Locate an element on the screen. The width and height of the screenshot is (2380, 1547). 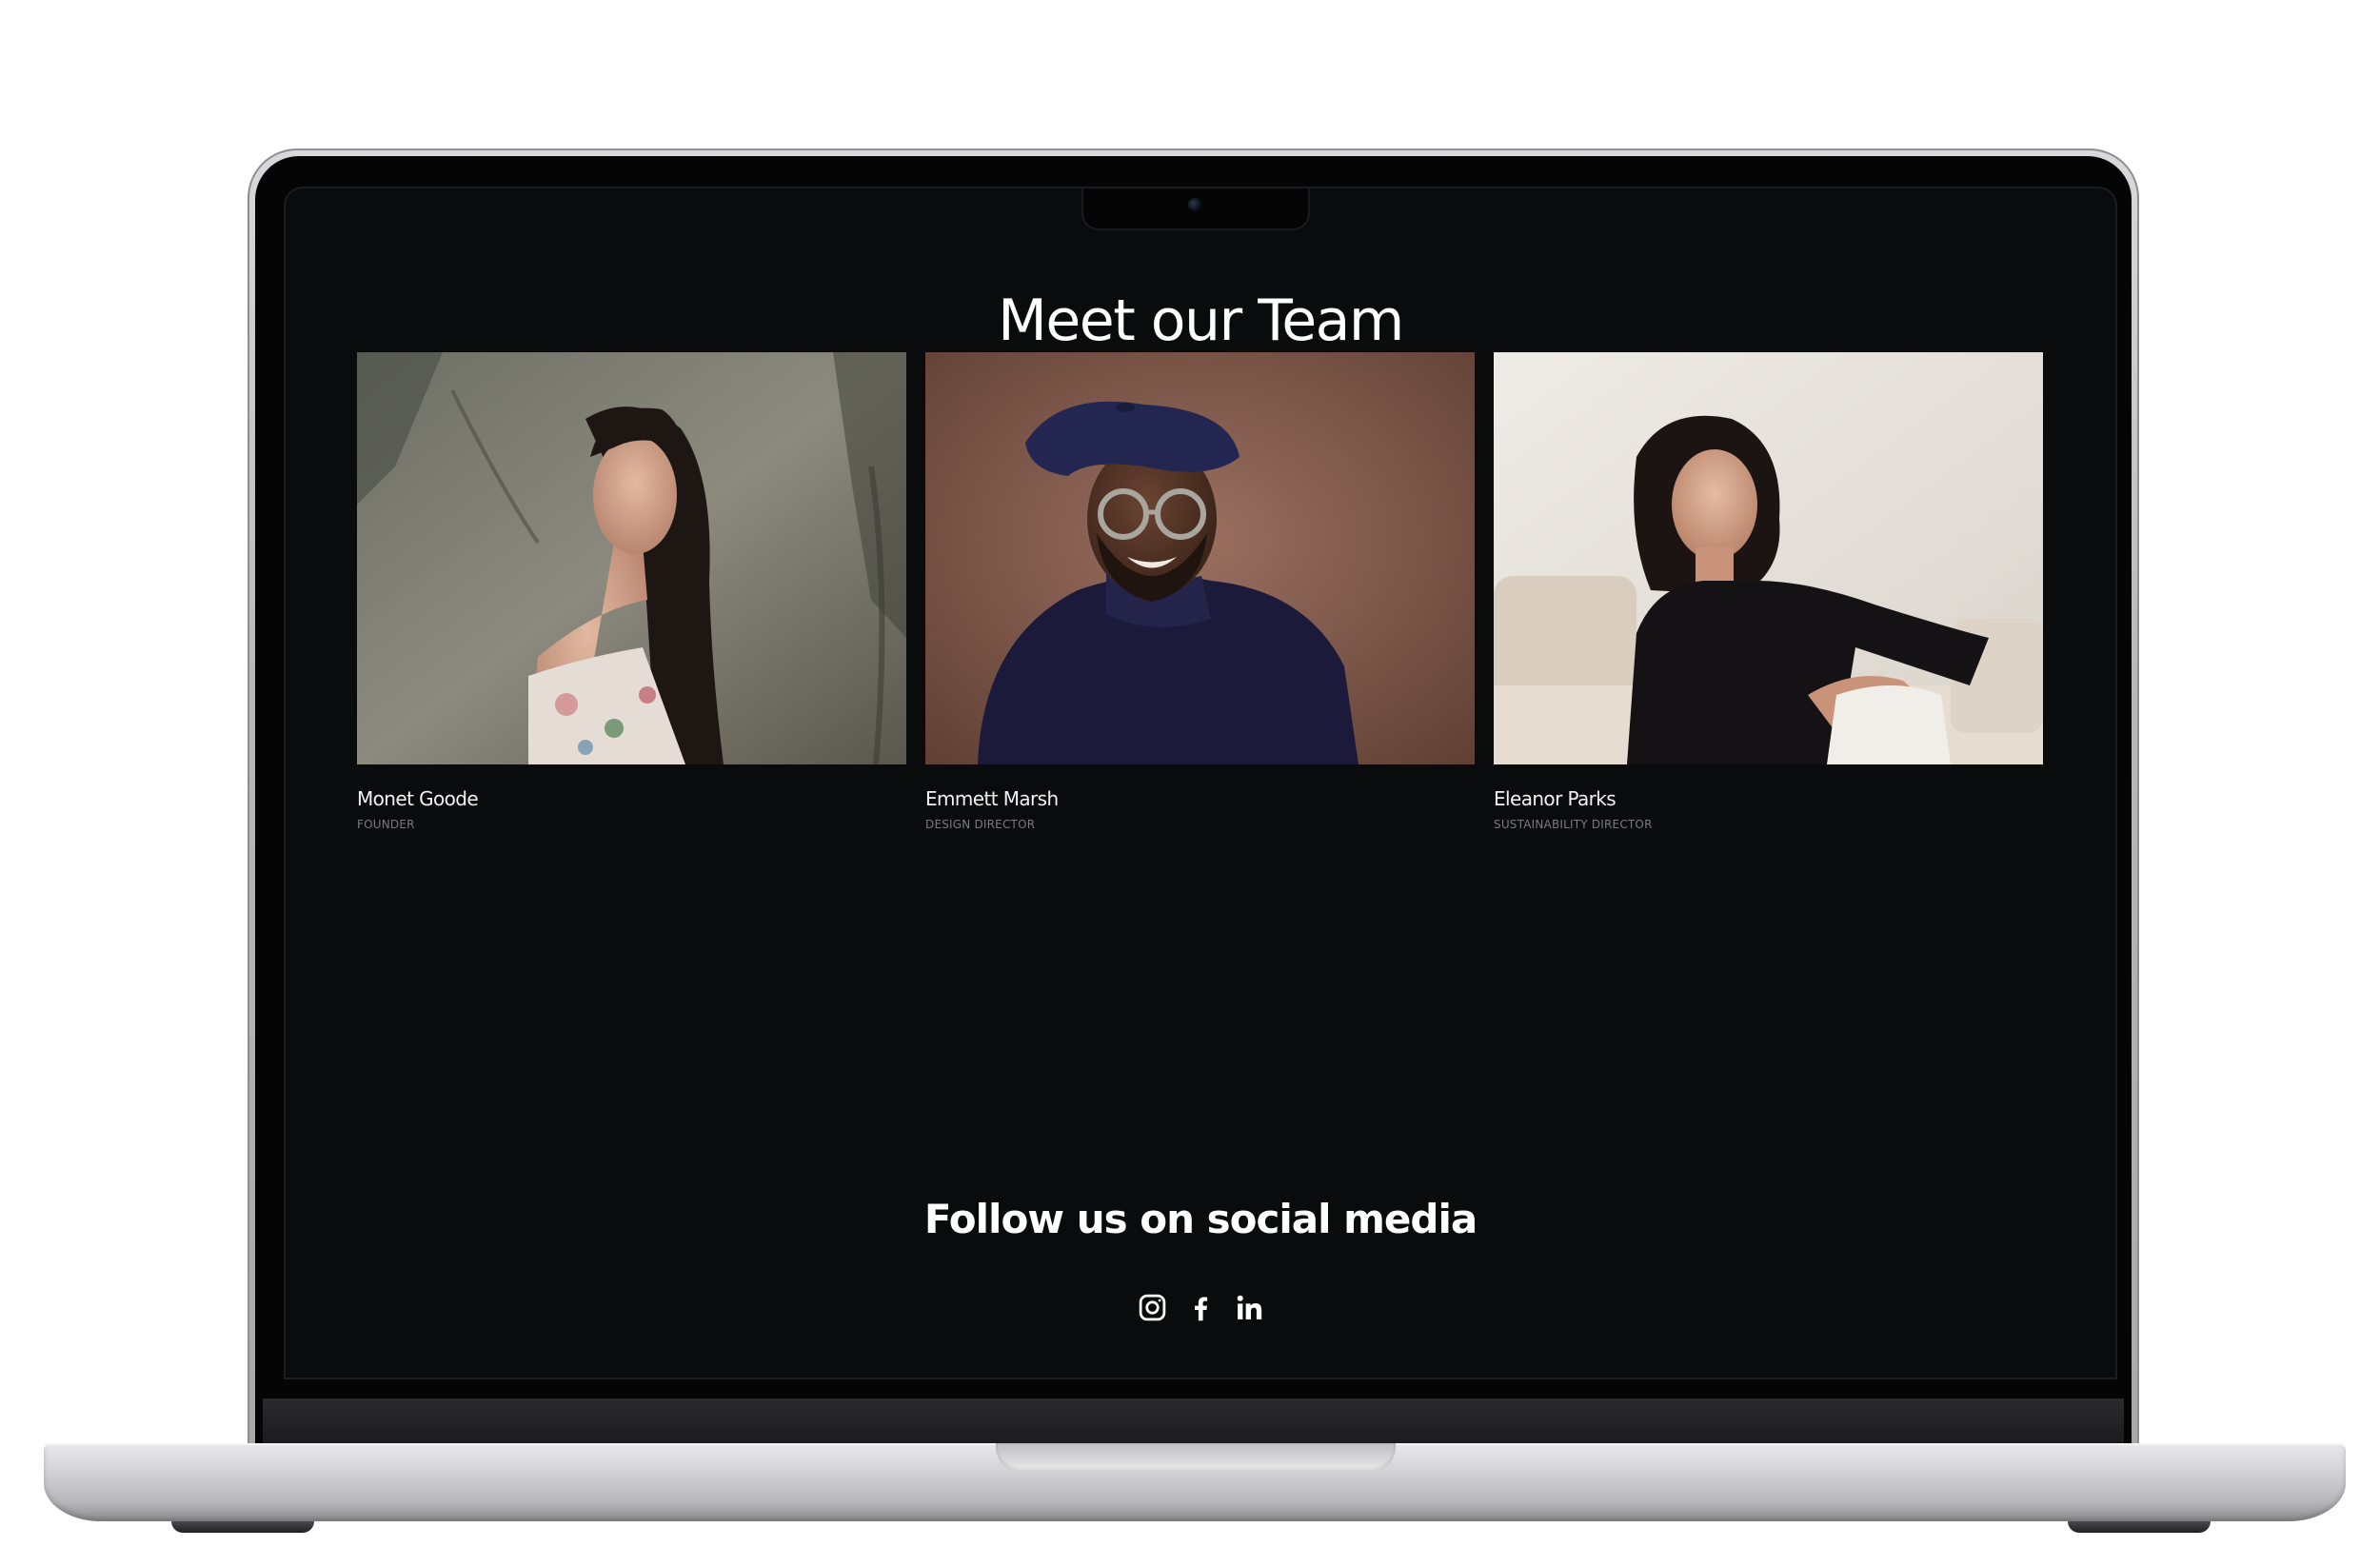
team-card-emmett-marsh: Emmett Marsh DESIGN DIRECTOR is located at coordinates (1200, 591).